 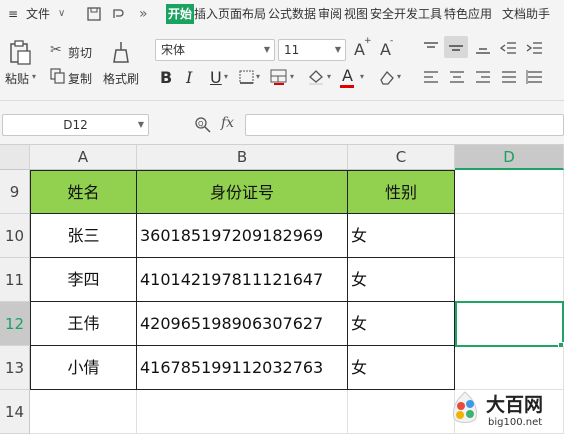 What do you see at coordinates (206, 14) in the screenshot?
I see `tab-insert: 插入` at bounding box center [206, 14].